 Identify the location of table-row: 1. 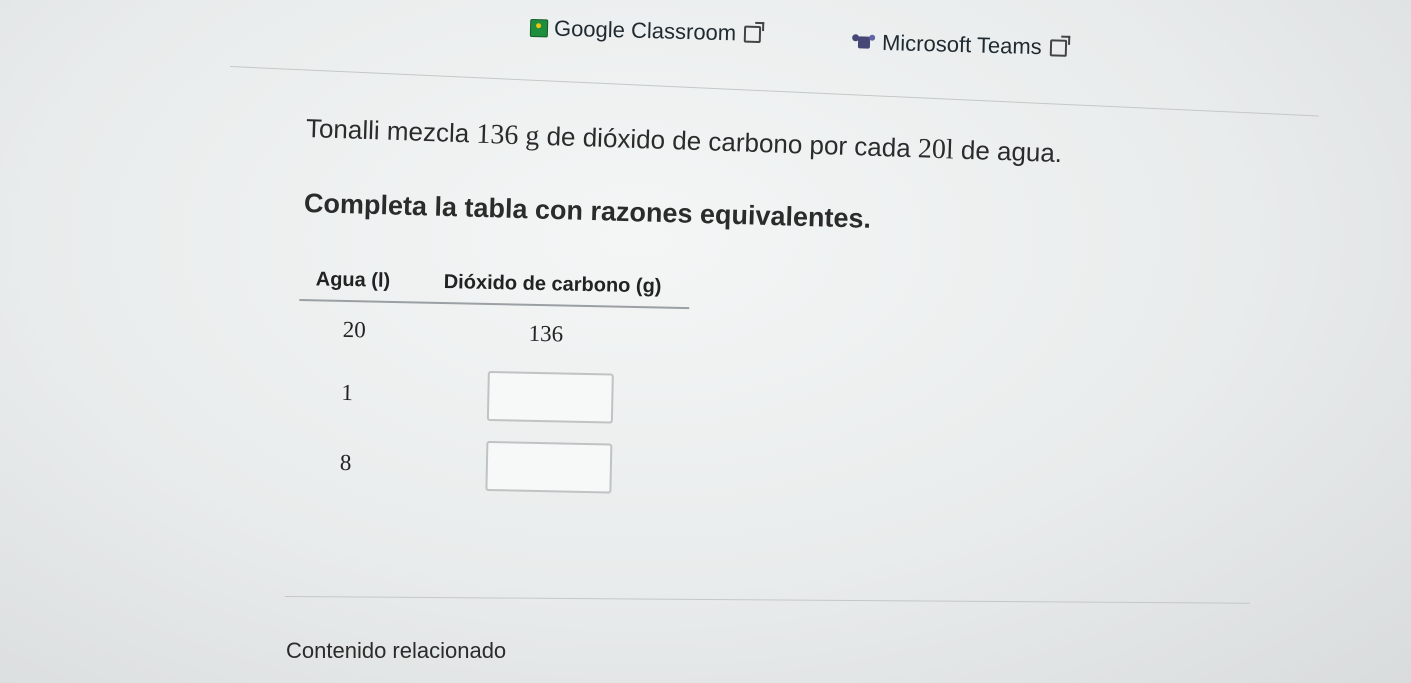
(492, 396).